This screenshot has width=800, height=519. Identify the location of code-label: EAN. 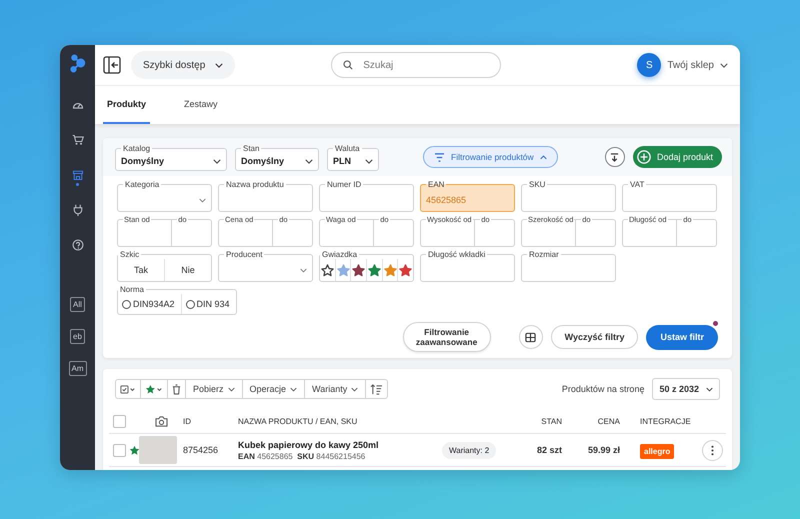
(246, 456).